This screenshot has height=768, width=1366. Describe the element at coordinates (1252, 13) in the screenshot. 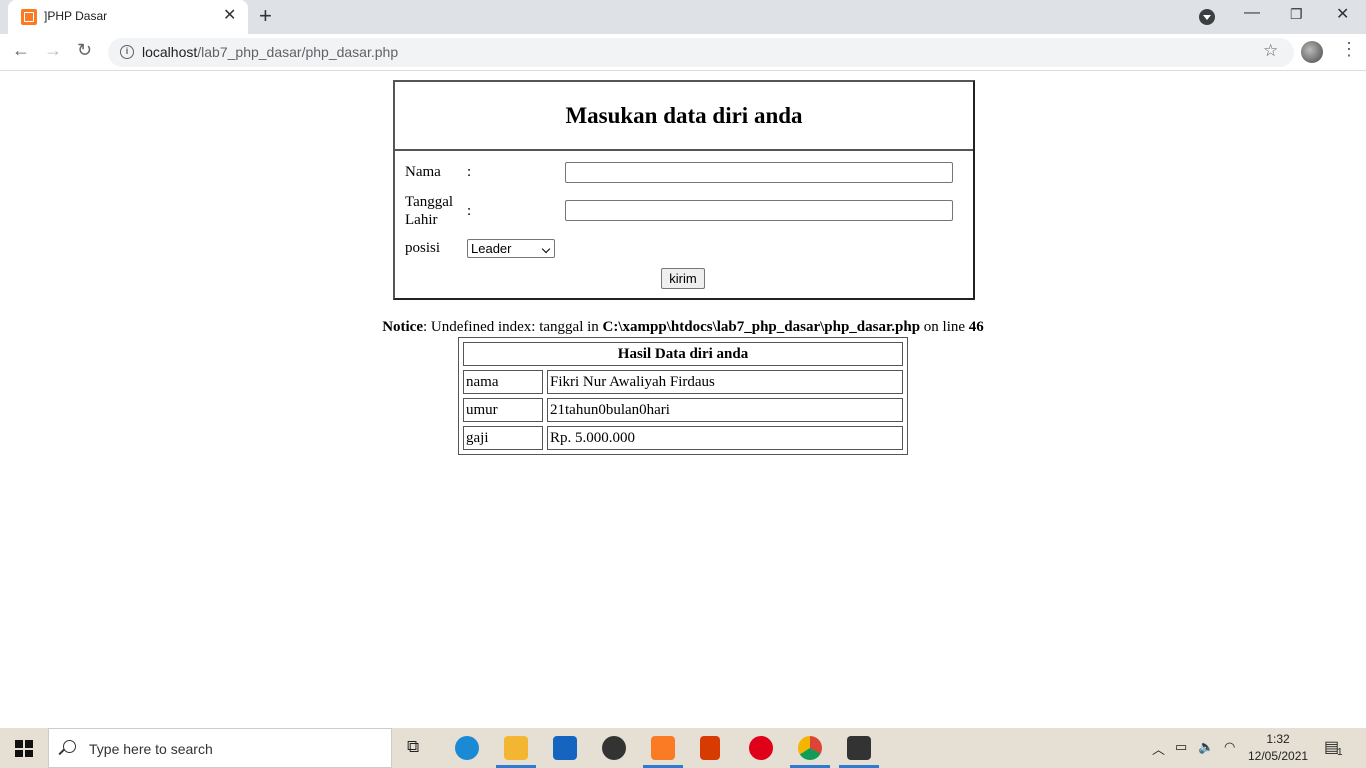

I see `minimize-icon: —` at that location.